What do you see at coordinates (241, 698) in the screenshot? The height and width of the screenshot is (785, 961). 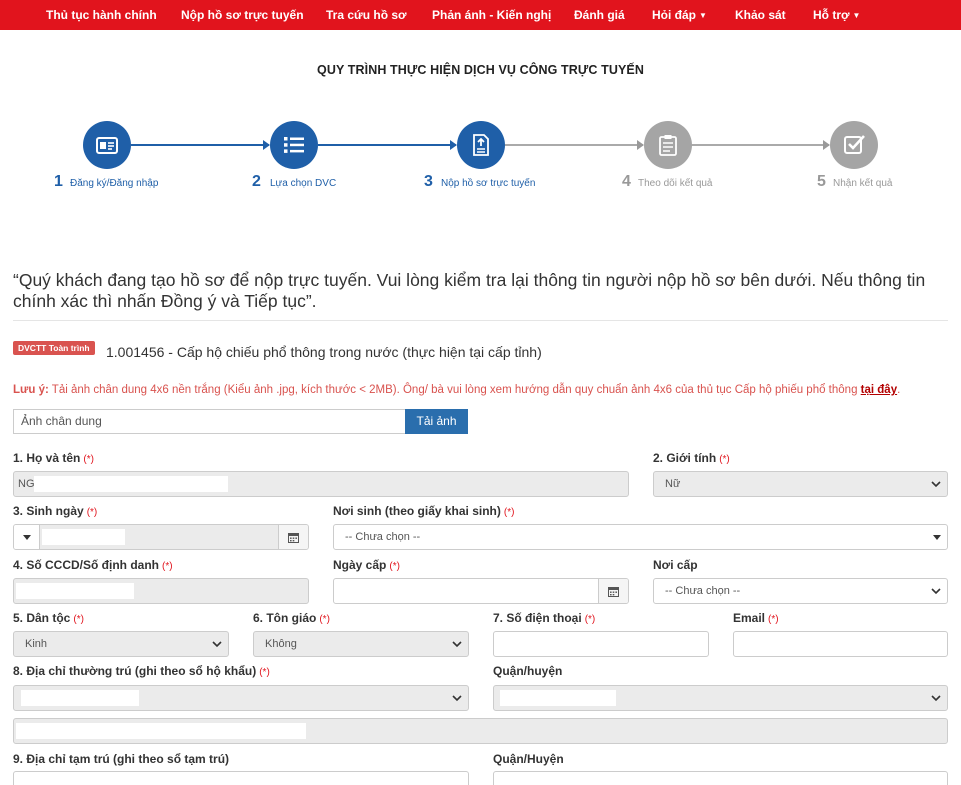 I see `permanent-province-select` at bounding box center [241, 698].